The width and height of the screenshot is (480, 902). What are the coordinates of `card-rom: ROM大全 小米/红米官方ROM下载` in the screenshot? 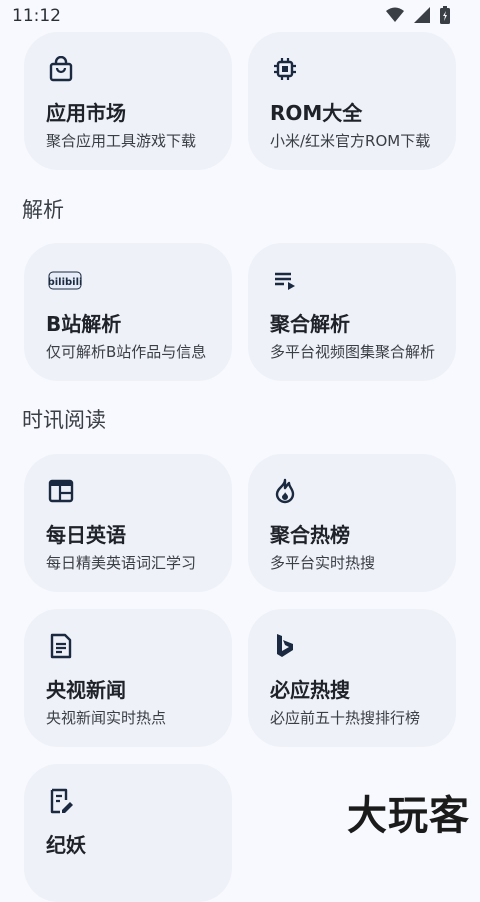 It's located at (352, 101).